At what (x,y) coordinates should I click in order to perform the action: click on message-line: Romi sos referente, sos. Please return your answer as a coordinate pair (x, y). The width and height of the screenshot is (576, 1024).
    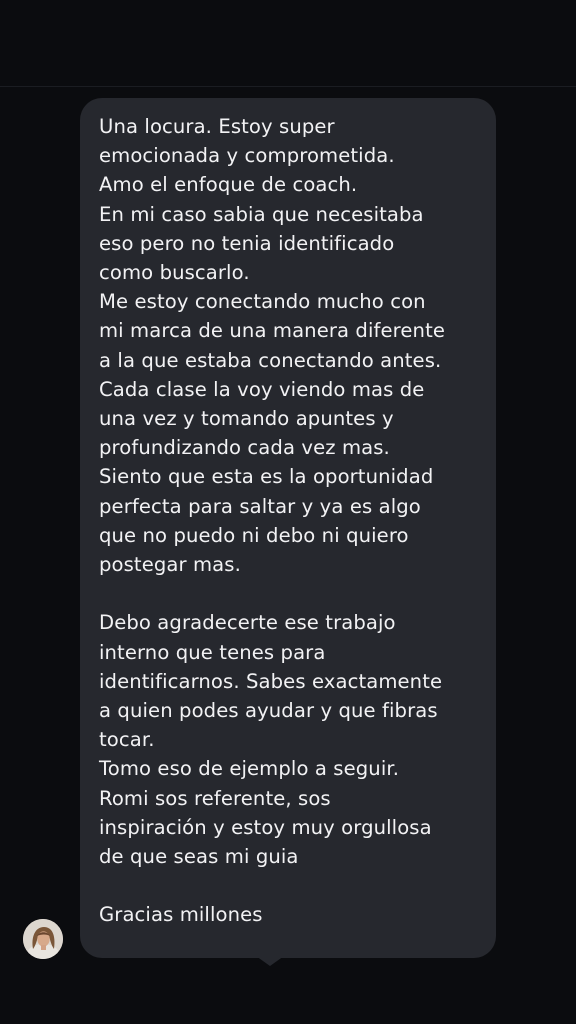
    Looking at the image, I should click on (215, 798).